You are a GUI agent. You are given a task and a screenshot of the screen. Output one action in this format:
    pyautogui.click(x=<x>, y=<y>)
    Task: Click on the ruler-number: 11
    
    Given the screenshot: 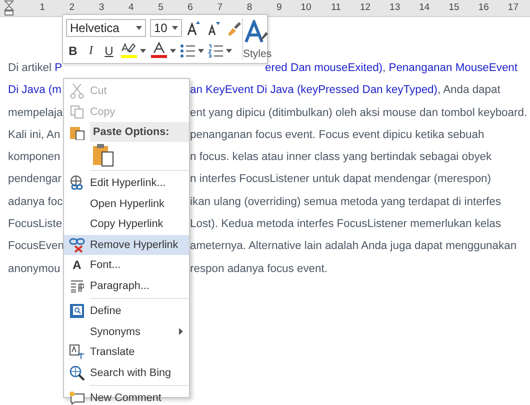 What is the action you would take?
    pyautogui.click(x=336, y=8)
    